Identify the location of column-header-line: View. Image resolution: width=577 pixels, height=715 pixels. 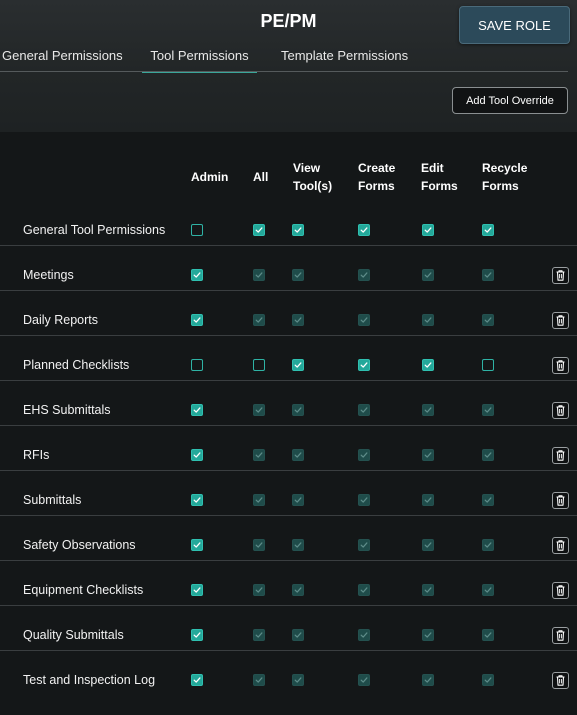
(307, 168).